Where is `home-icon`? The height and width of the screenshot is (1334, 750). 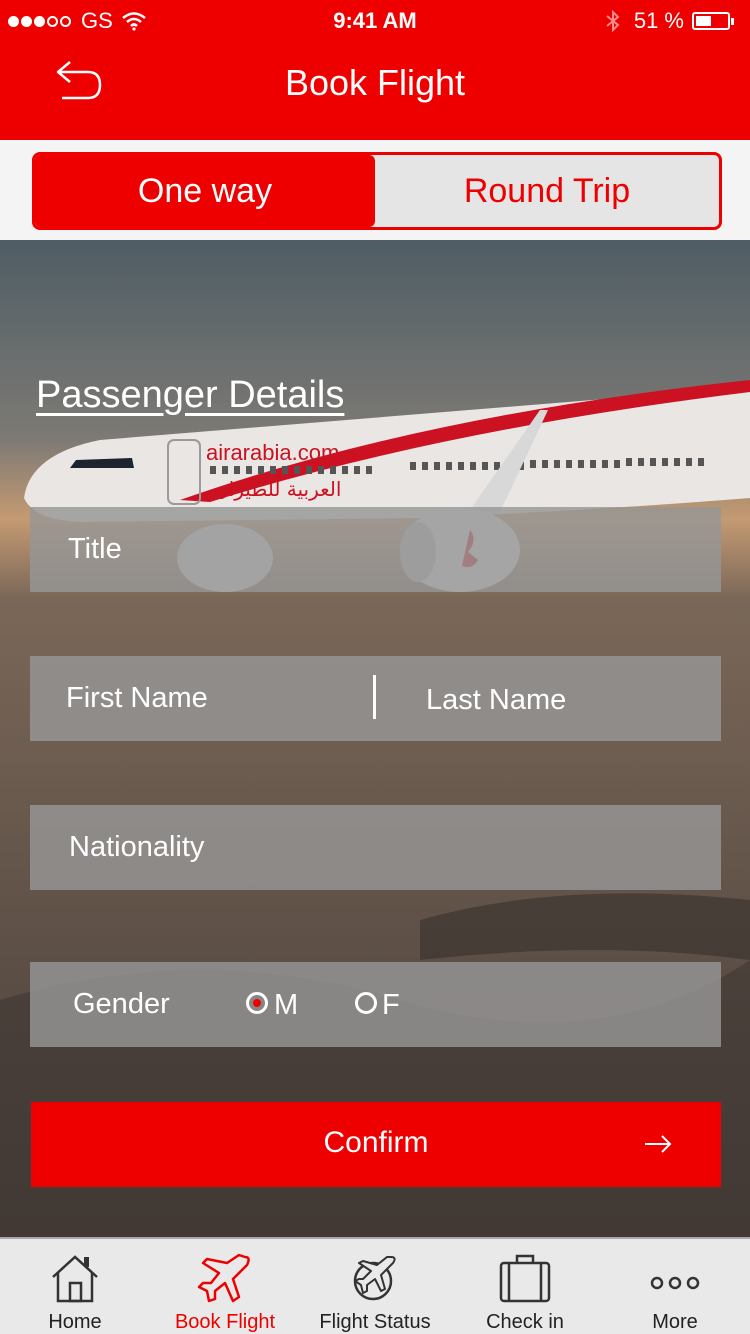 home-icon is located at coordinates (75, 1279).